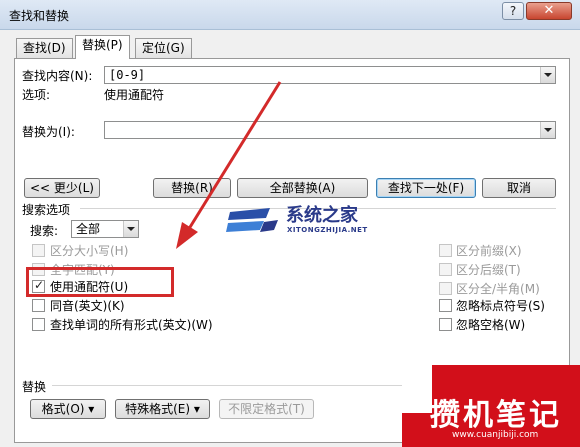 The height and width of the screenshot is (447, 580). What do you see at coordinates (322, 215) in the screenshot?
I see `watermark-top-text: 系统之家` at bounding box center [322, 215].